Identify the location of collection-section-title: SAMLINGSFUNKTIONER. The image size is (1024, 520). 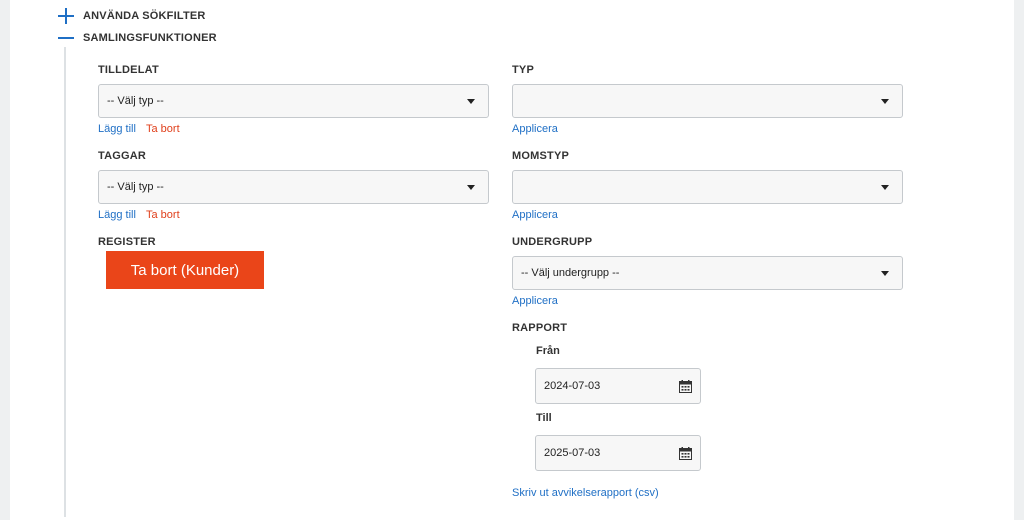
(150, 38).